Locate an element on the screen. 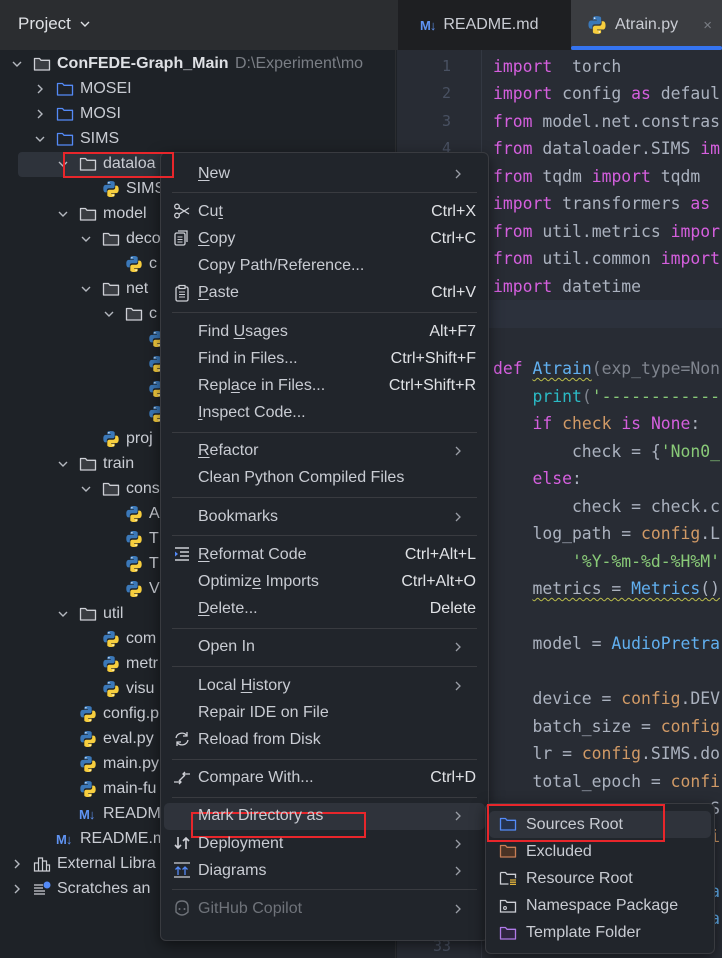  menu-item-open-in: Open In is located at coordinates (324, 647).